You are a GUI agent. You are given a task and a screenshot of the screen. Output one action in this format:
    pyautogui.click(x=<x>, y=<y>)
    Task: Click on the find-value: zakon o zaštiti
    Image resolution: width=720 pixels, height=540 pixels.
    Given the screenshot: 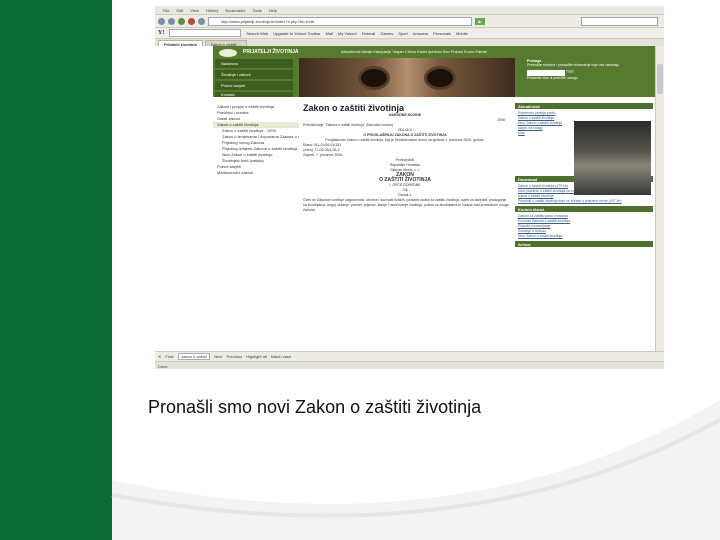 What is the action you would take?
    pyautogui.click(x=194, y=356)
    